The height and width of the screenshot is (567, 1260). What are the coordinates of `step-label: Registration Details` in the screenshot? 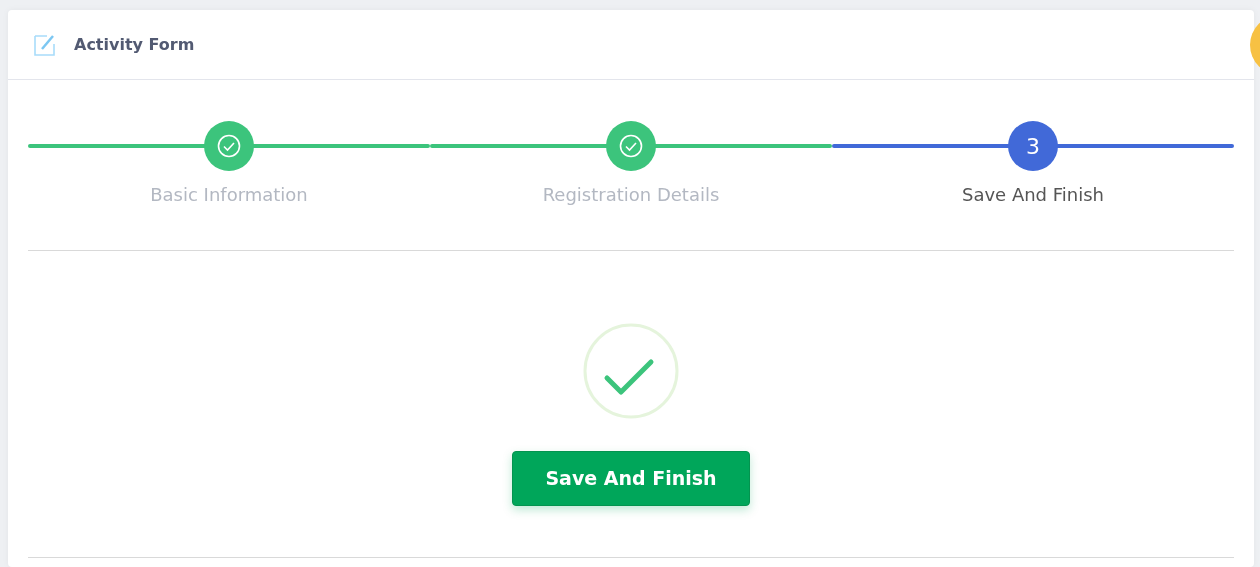 It's located at (631, 195).